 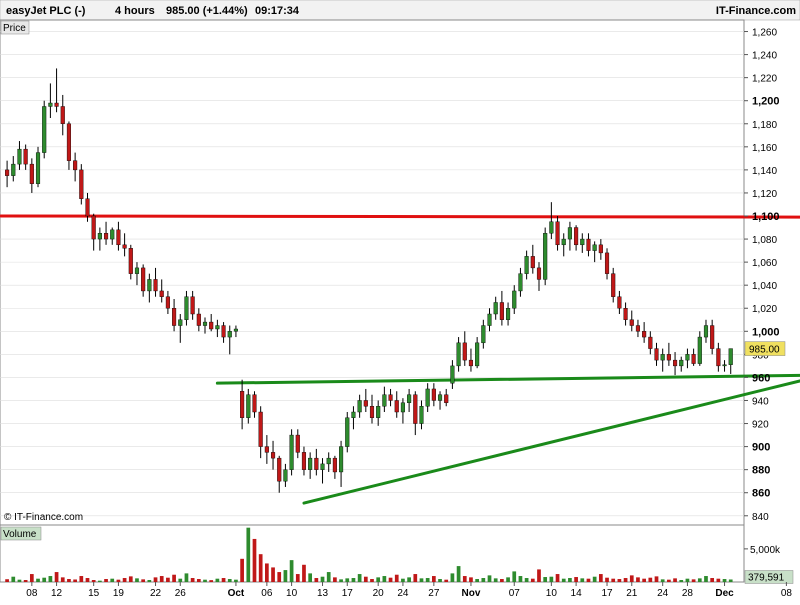 I want to click on y-tick-label: 920, so click(x=760, y=425).